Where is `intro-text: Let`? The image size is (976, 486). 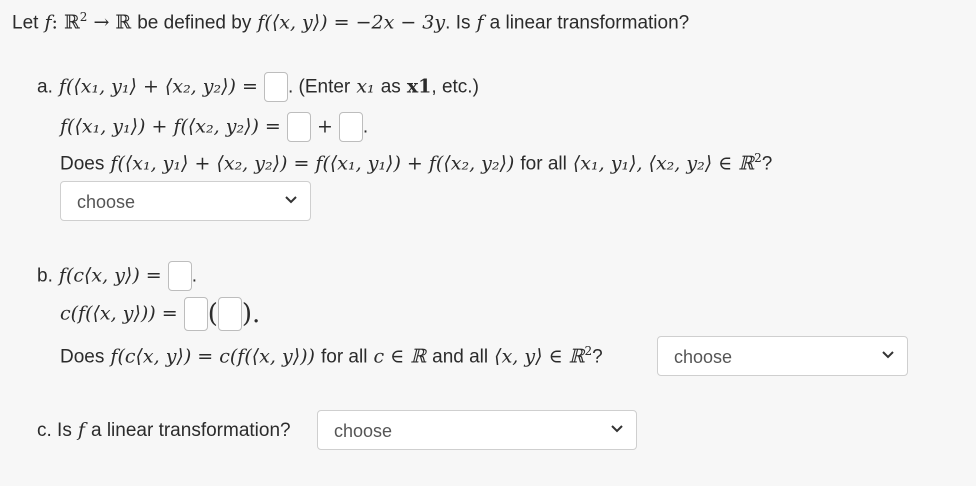
intro-text: Let is located at coordinates (25, 23).